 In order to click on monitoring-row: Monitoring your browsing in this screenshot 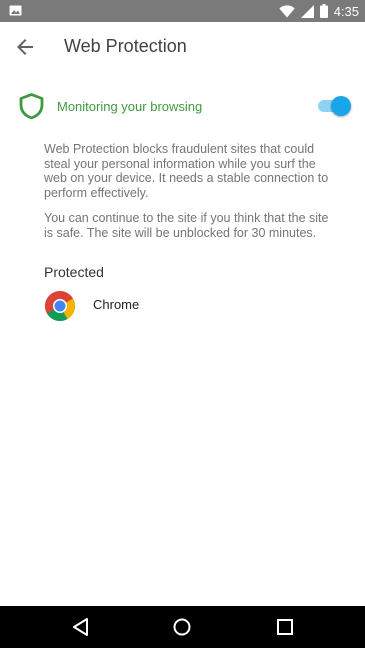, I will do `click(182, 106)`.